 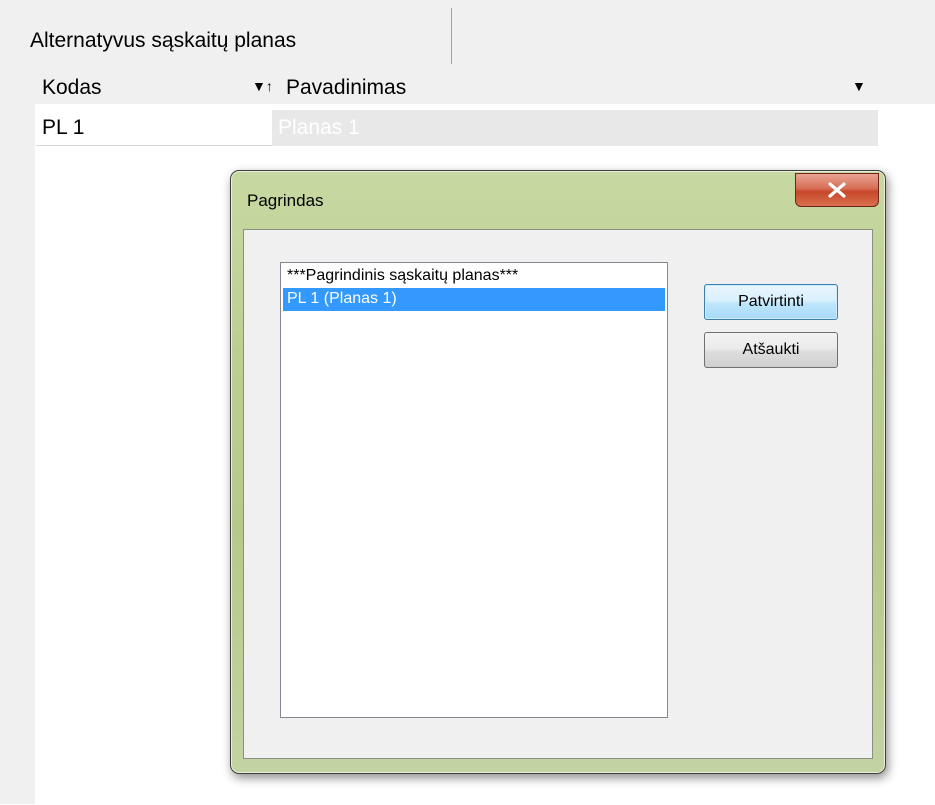 I want to click on close-icon, so click(x=837, y=190).